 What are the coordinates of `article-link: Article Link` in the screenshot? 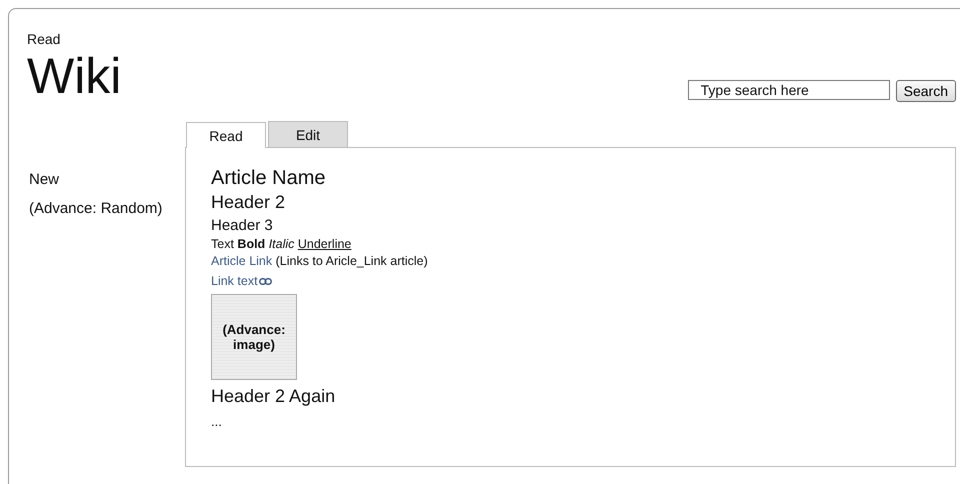 It's located at (241, 261).